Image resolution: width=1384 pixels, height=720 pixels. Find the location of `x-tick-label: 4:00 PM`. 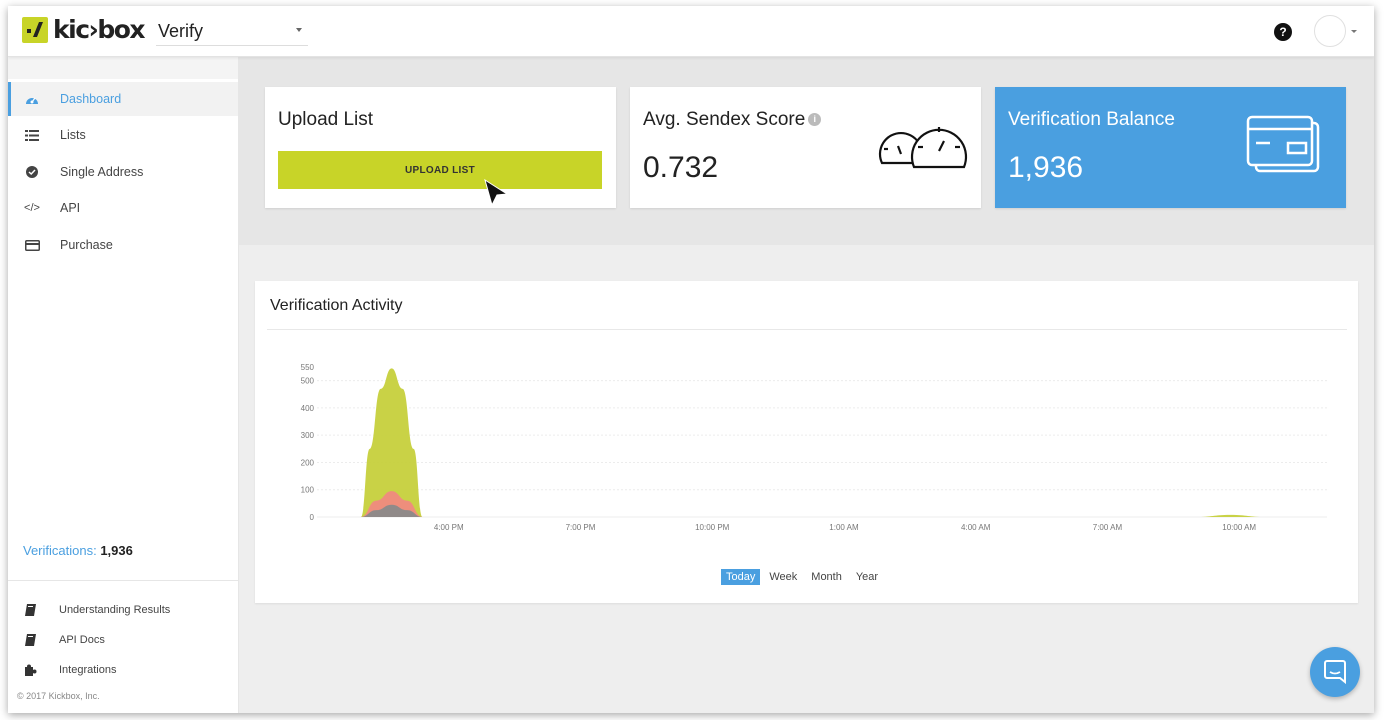

x-tick-label: 4:00 PM is located at coordinates (449, 527).